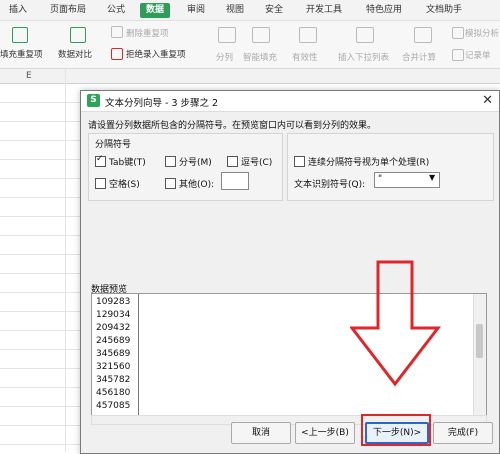 This screenshot has height=454, width=500. What do you see at coordinates (124, 183) in the screenshot?
I see `space-option-label: 空格(S)` at bounding box center [124, 183].